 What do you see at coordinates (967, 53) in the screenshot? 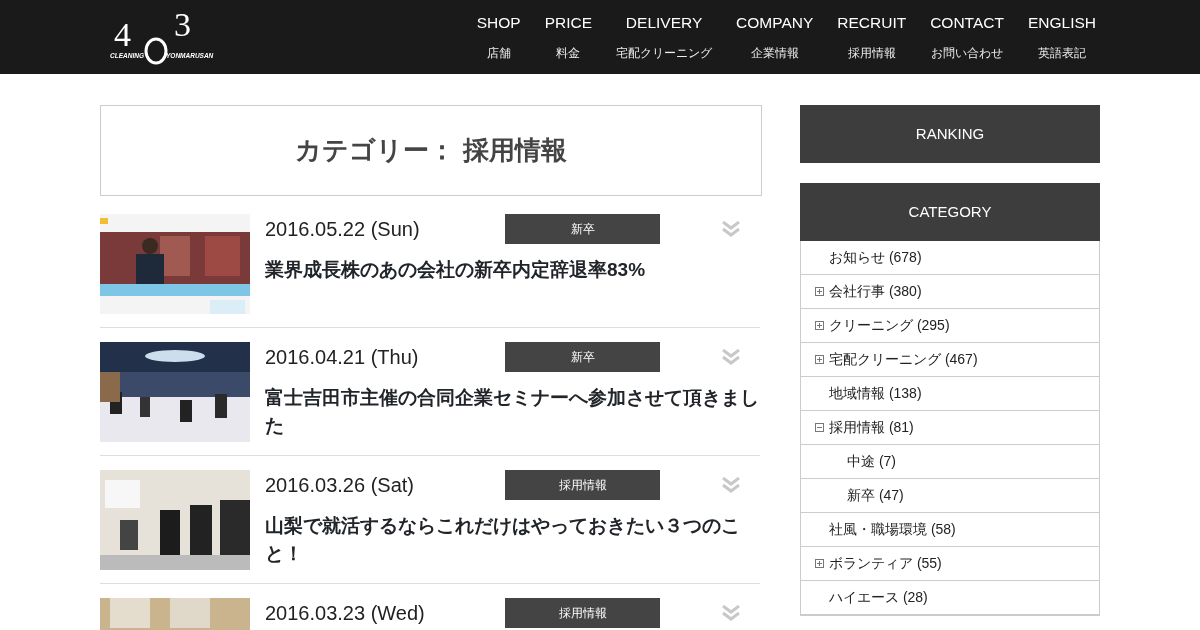
I see `nav-sublabel: お問い合わせ` at bounding box center [967, 53].